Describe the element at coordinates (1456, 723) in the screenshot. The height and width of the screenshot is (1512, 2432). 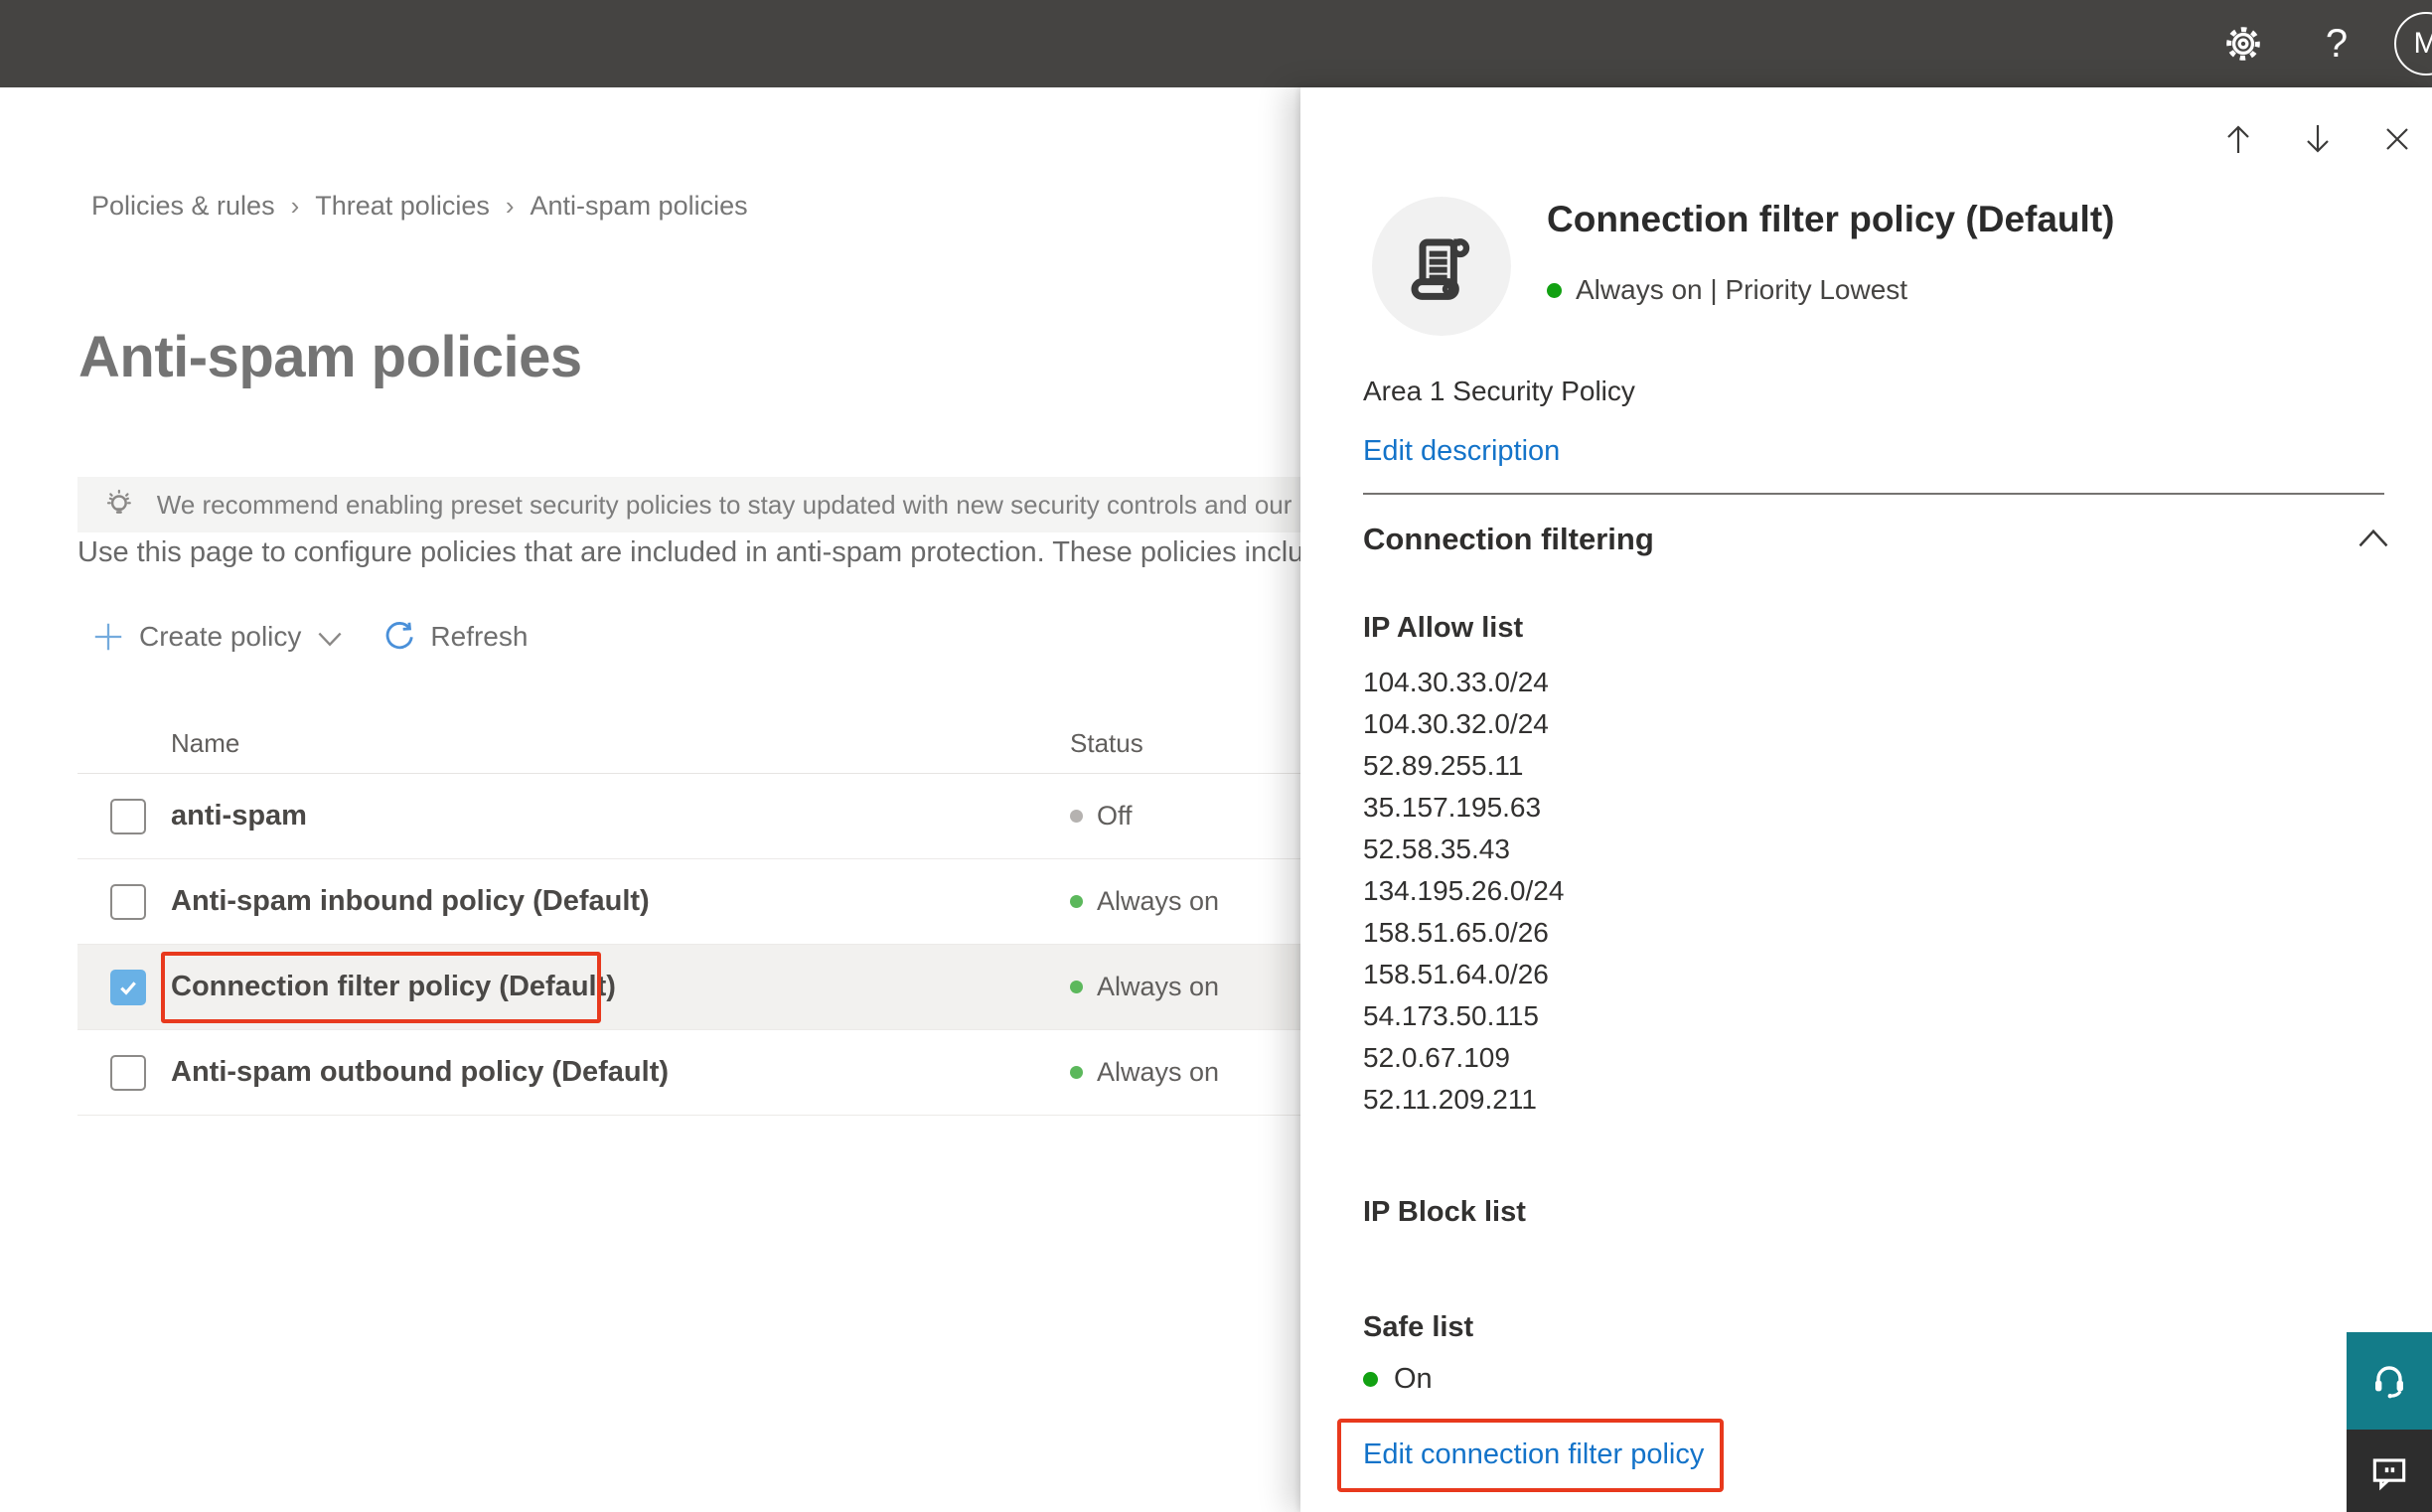
I see `ip-entry: 104.30.32.0/24` at that location.